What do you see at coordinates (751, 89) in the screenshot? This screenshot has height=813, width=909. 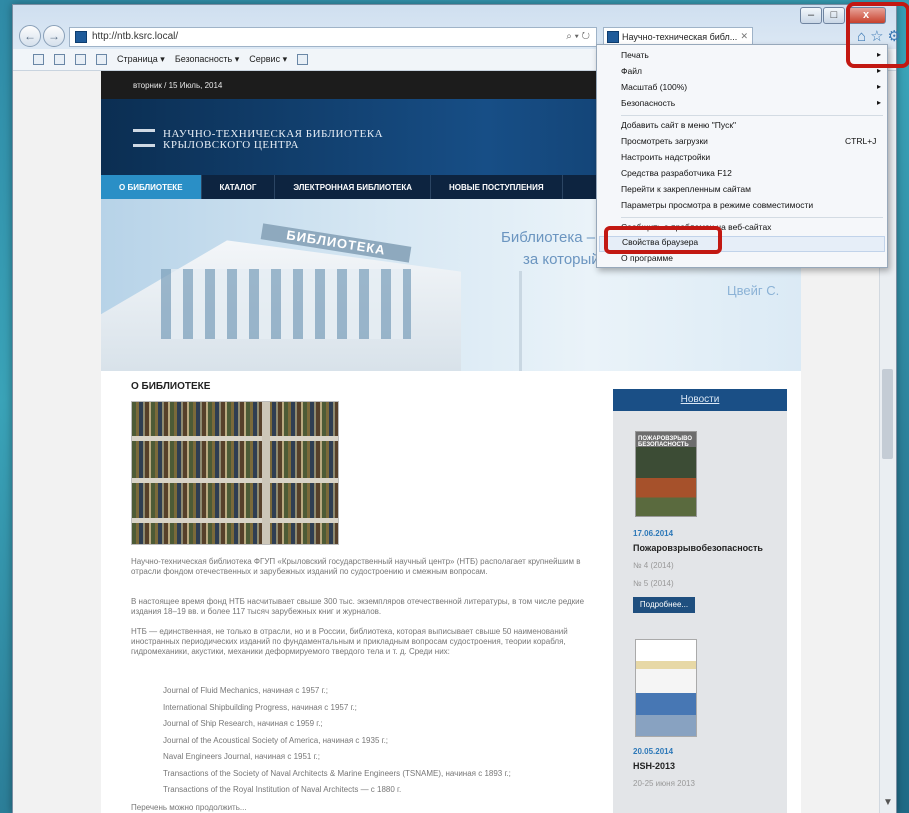 I see `menu-item-zoom: Масштаб (100%) ▸` at bounding box center [751, 89].